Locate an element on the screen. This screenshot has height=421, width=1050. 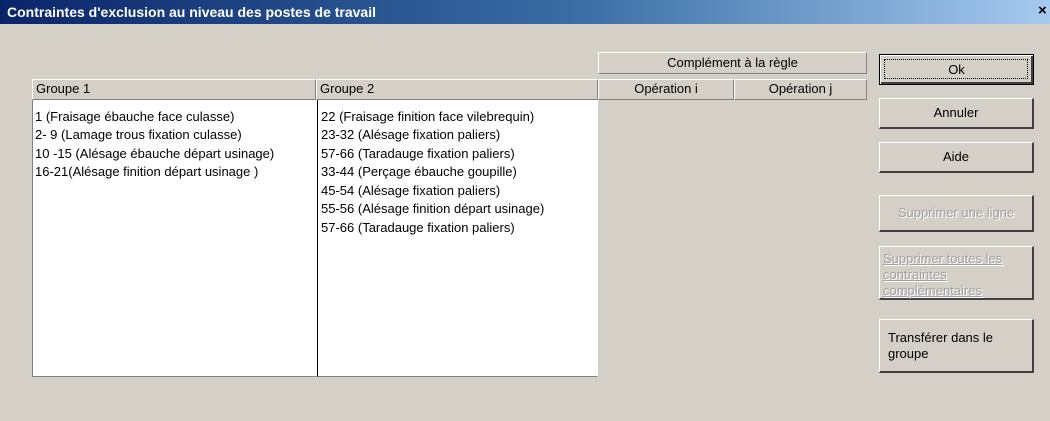
supprimer-ligne-button: Supprimer une ligne is located at coordinates (956, 213).